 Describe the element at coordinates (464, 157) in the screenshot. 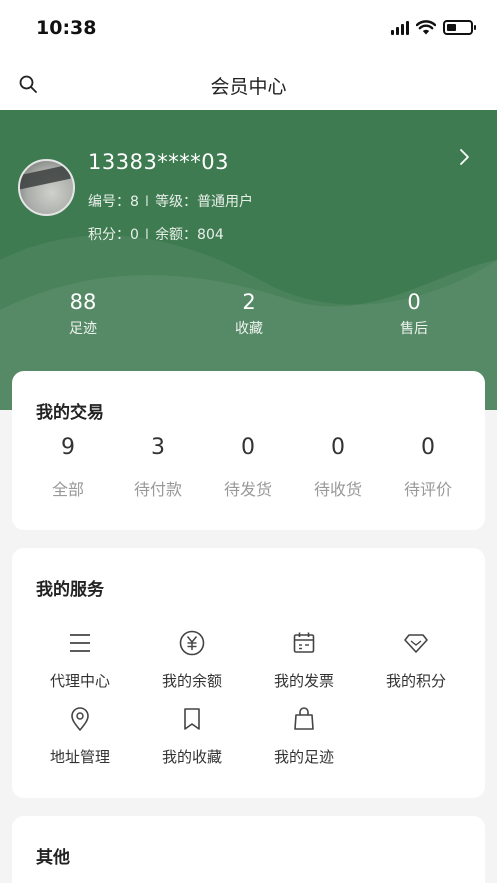

I see `chevron-right-icon` at that location.